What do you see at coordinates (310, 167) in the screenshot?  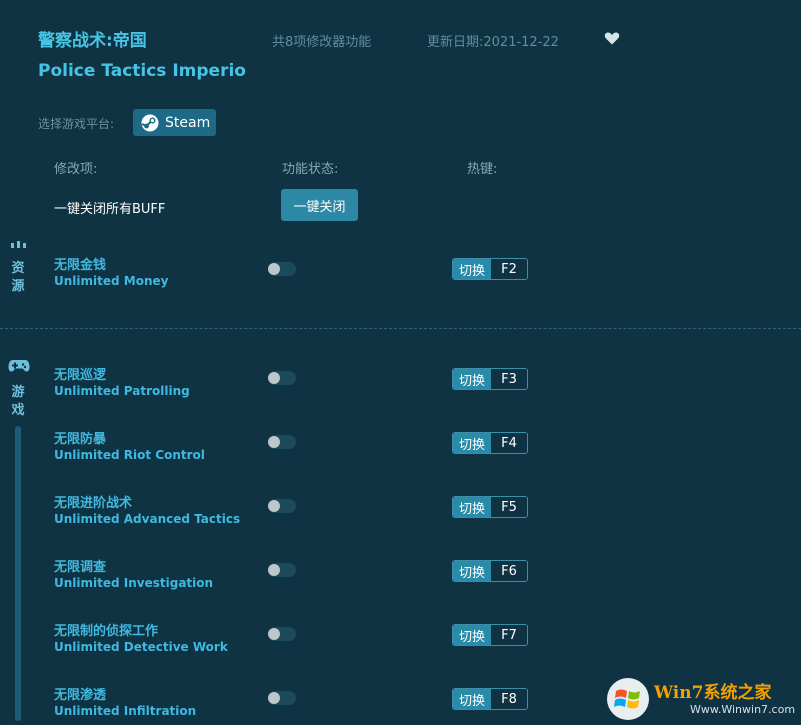 I see `column-status: 功能状态:` at bounding box center [310, 167].